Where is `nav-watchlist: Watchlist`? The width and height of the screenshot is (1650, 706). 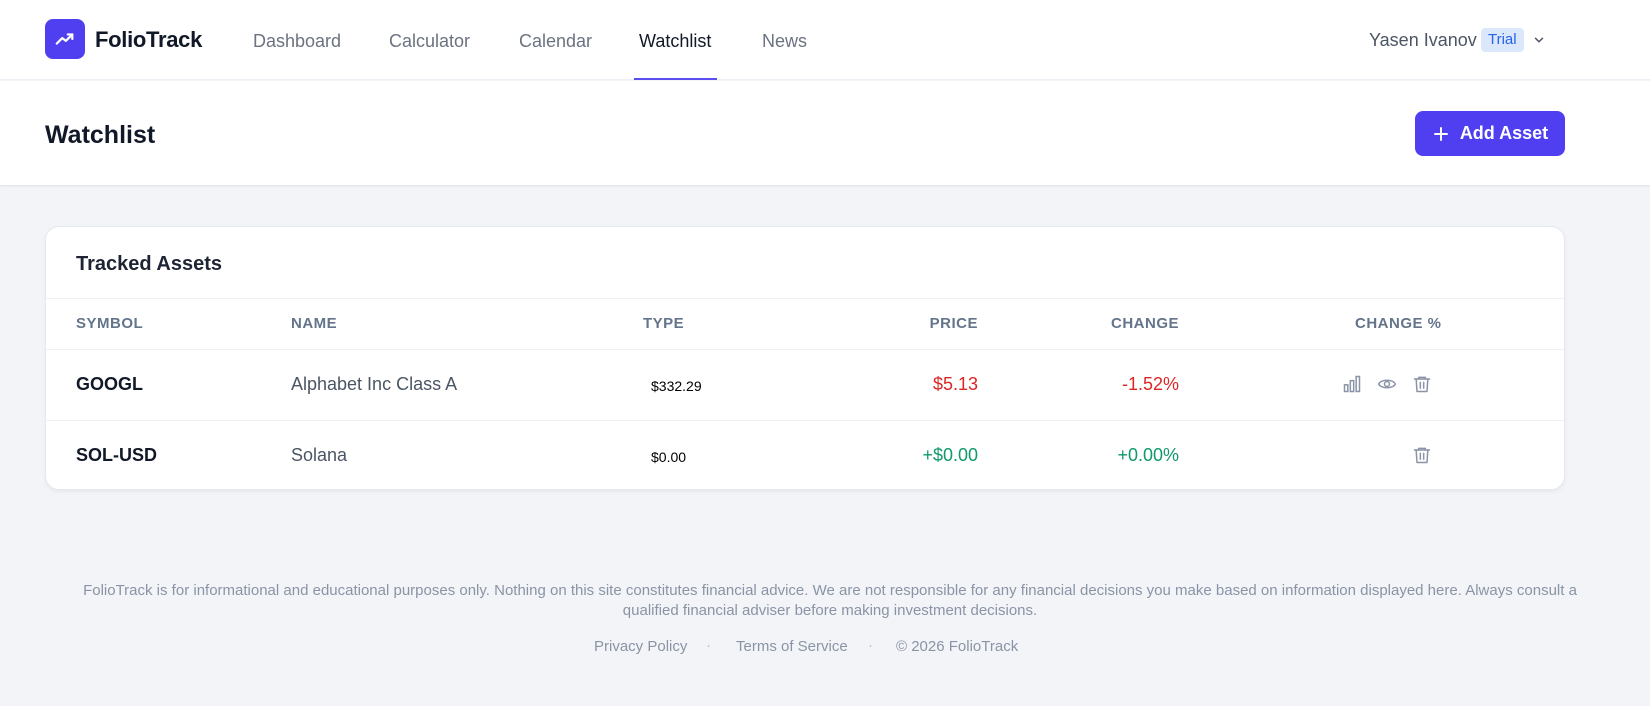 nav-watchlist: Watchlist is located at coordinates (675, 41).